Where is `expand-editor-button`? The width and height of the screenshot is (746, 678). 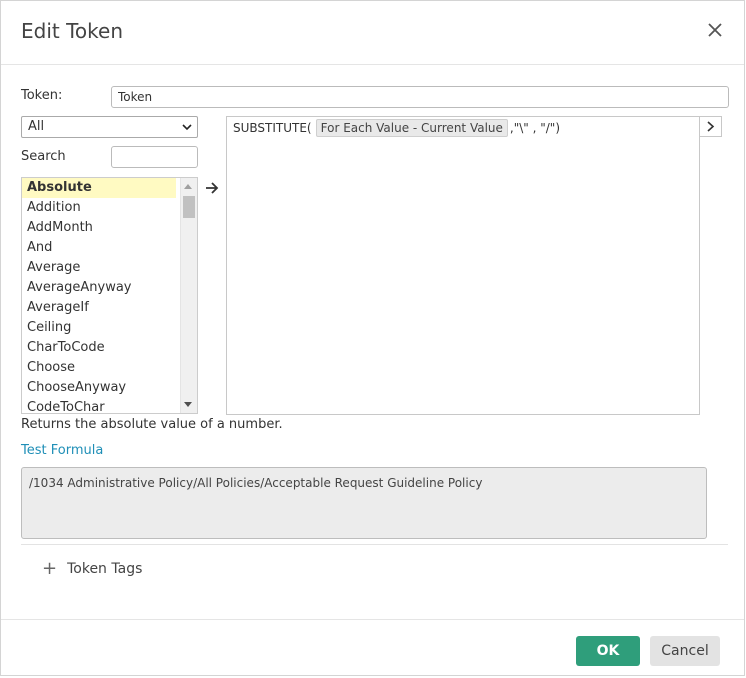 expand-editor-button is located at coordinates (710, 126).